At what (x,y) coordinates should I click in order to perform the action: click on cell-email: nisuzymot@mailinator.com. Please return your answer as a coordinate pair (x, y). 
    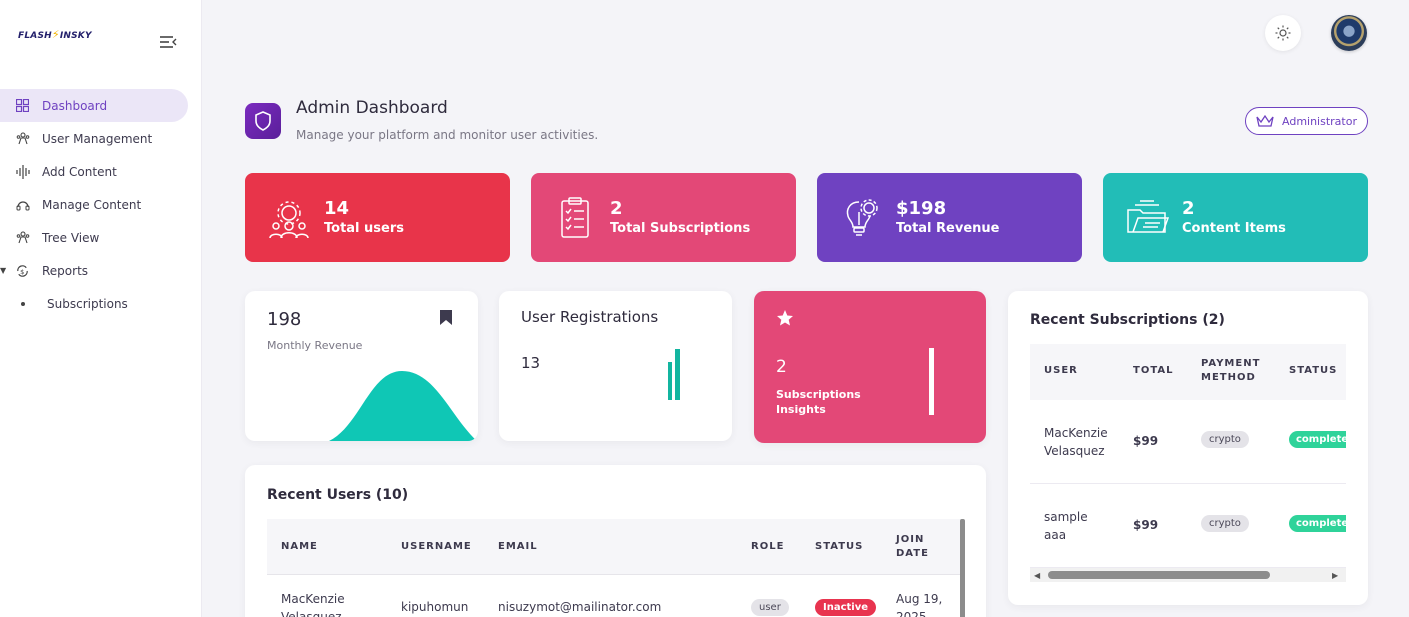
    Looking at the image, I should click on (580, 607).